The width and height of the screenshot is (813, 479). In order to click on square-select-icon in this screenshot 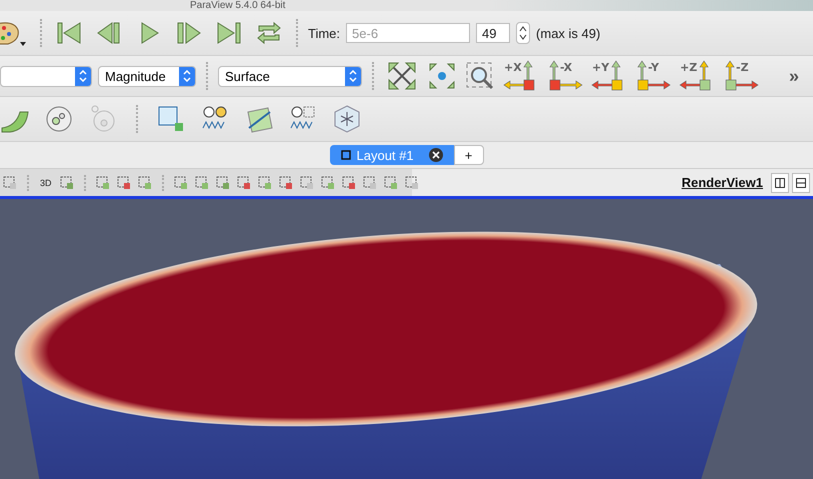, I will do `click(171, 119)`.